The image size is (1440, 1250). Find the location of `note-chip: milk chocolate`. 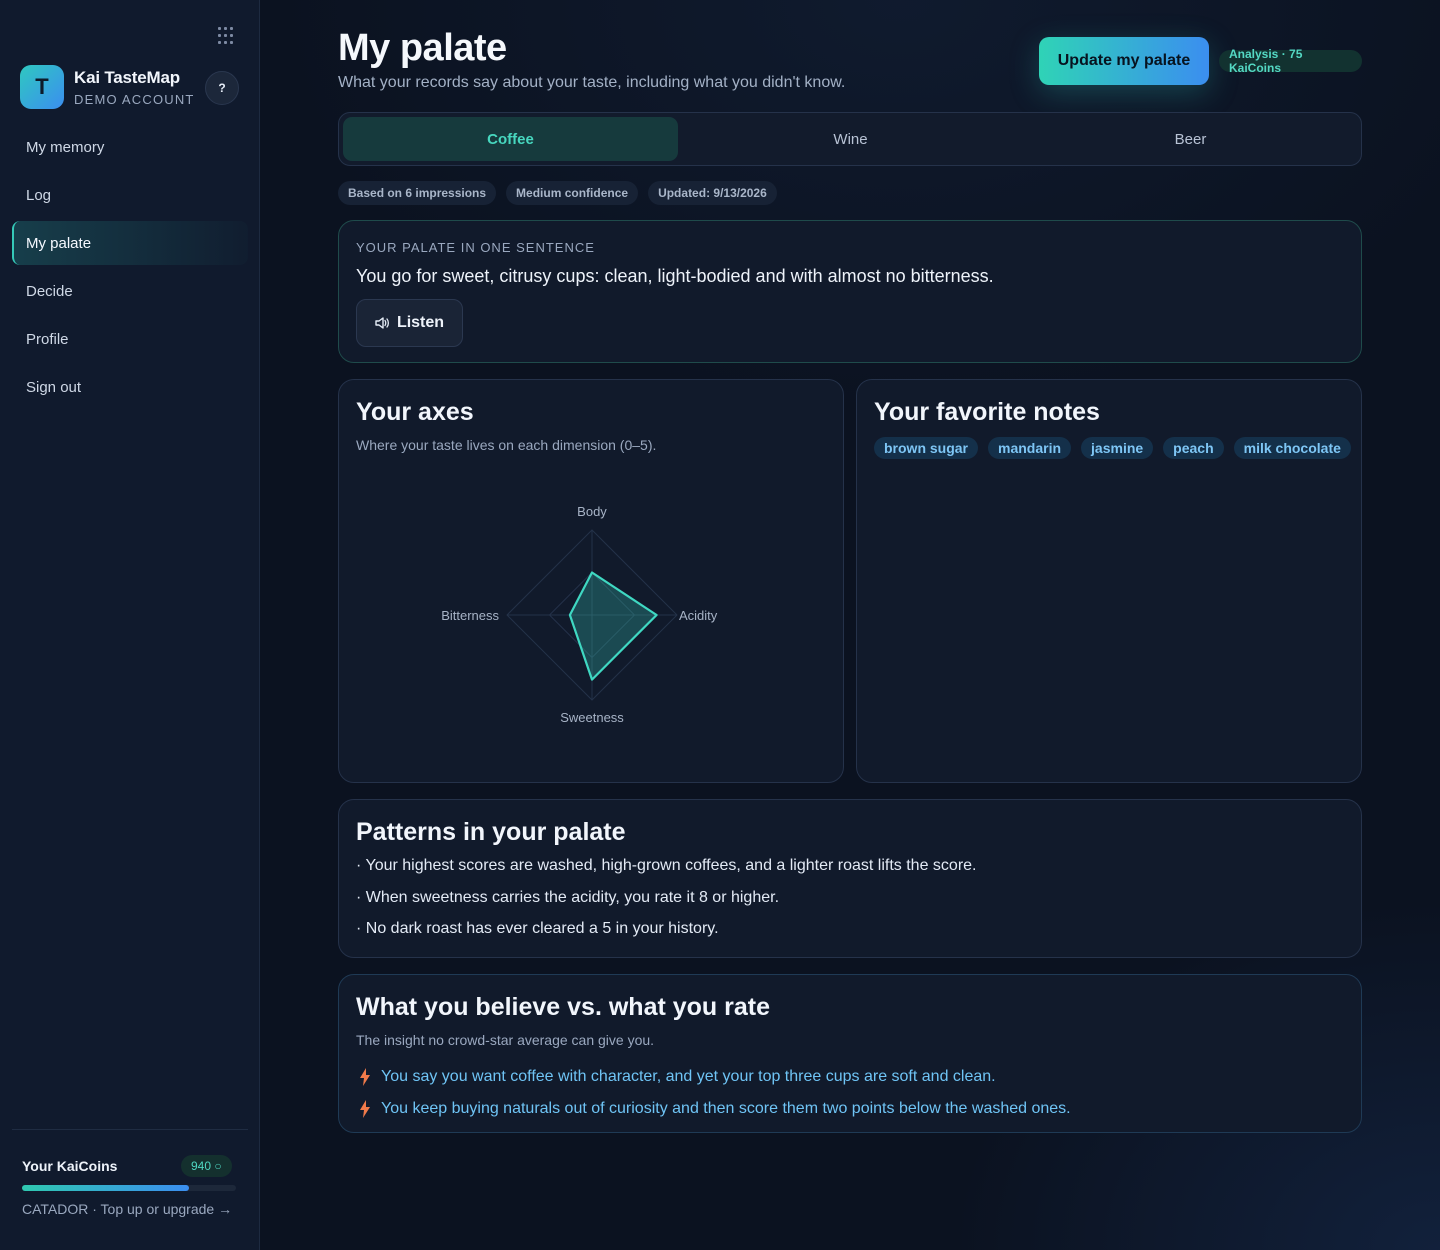

note-chip: milk chocolate is located at coordinates (1292, 448).